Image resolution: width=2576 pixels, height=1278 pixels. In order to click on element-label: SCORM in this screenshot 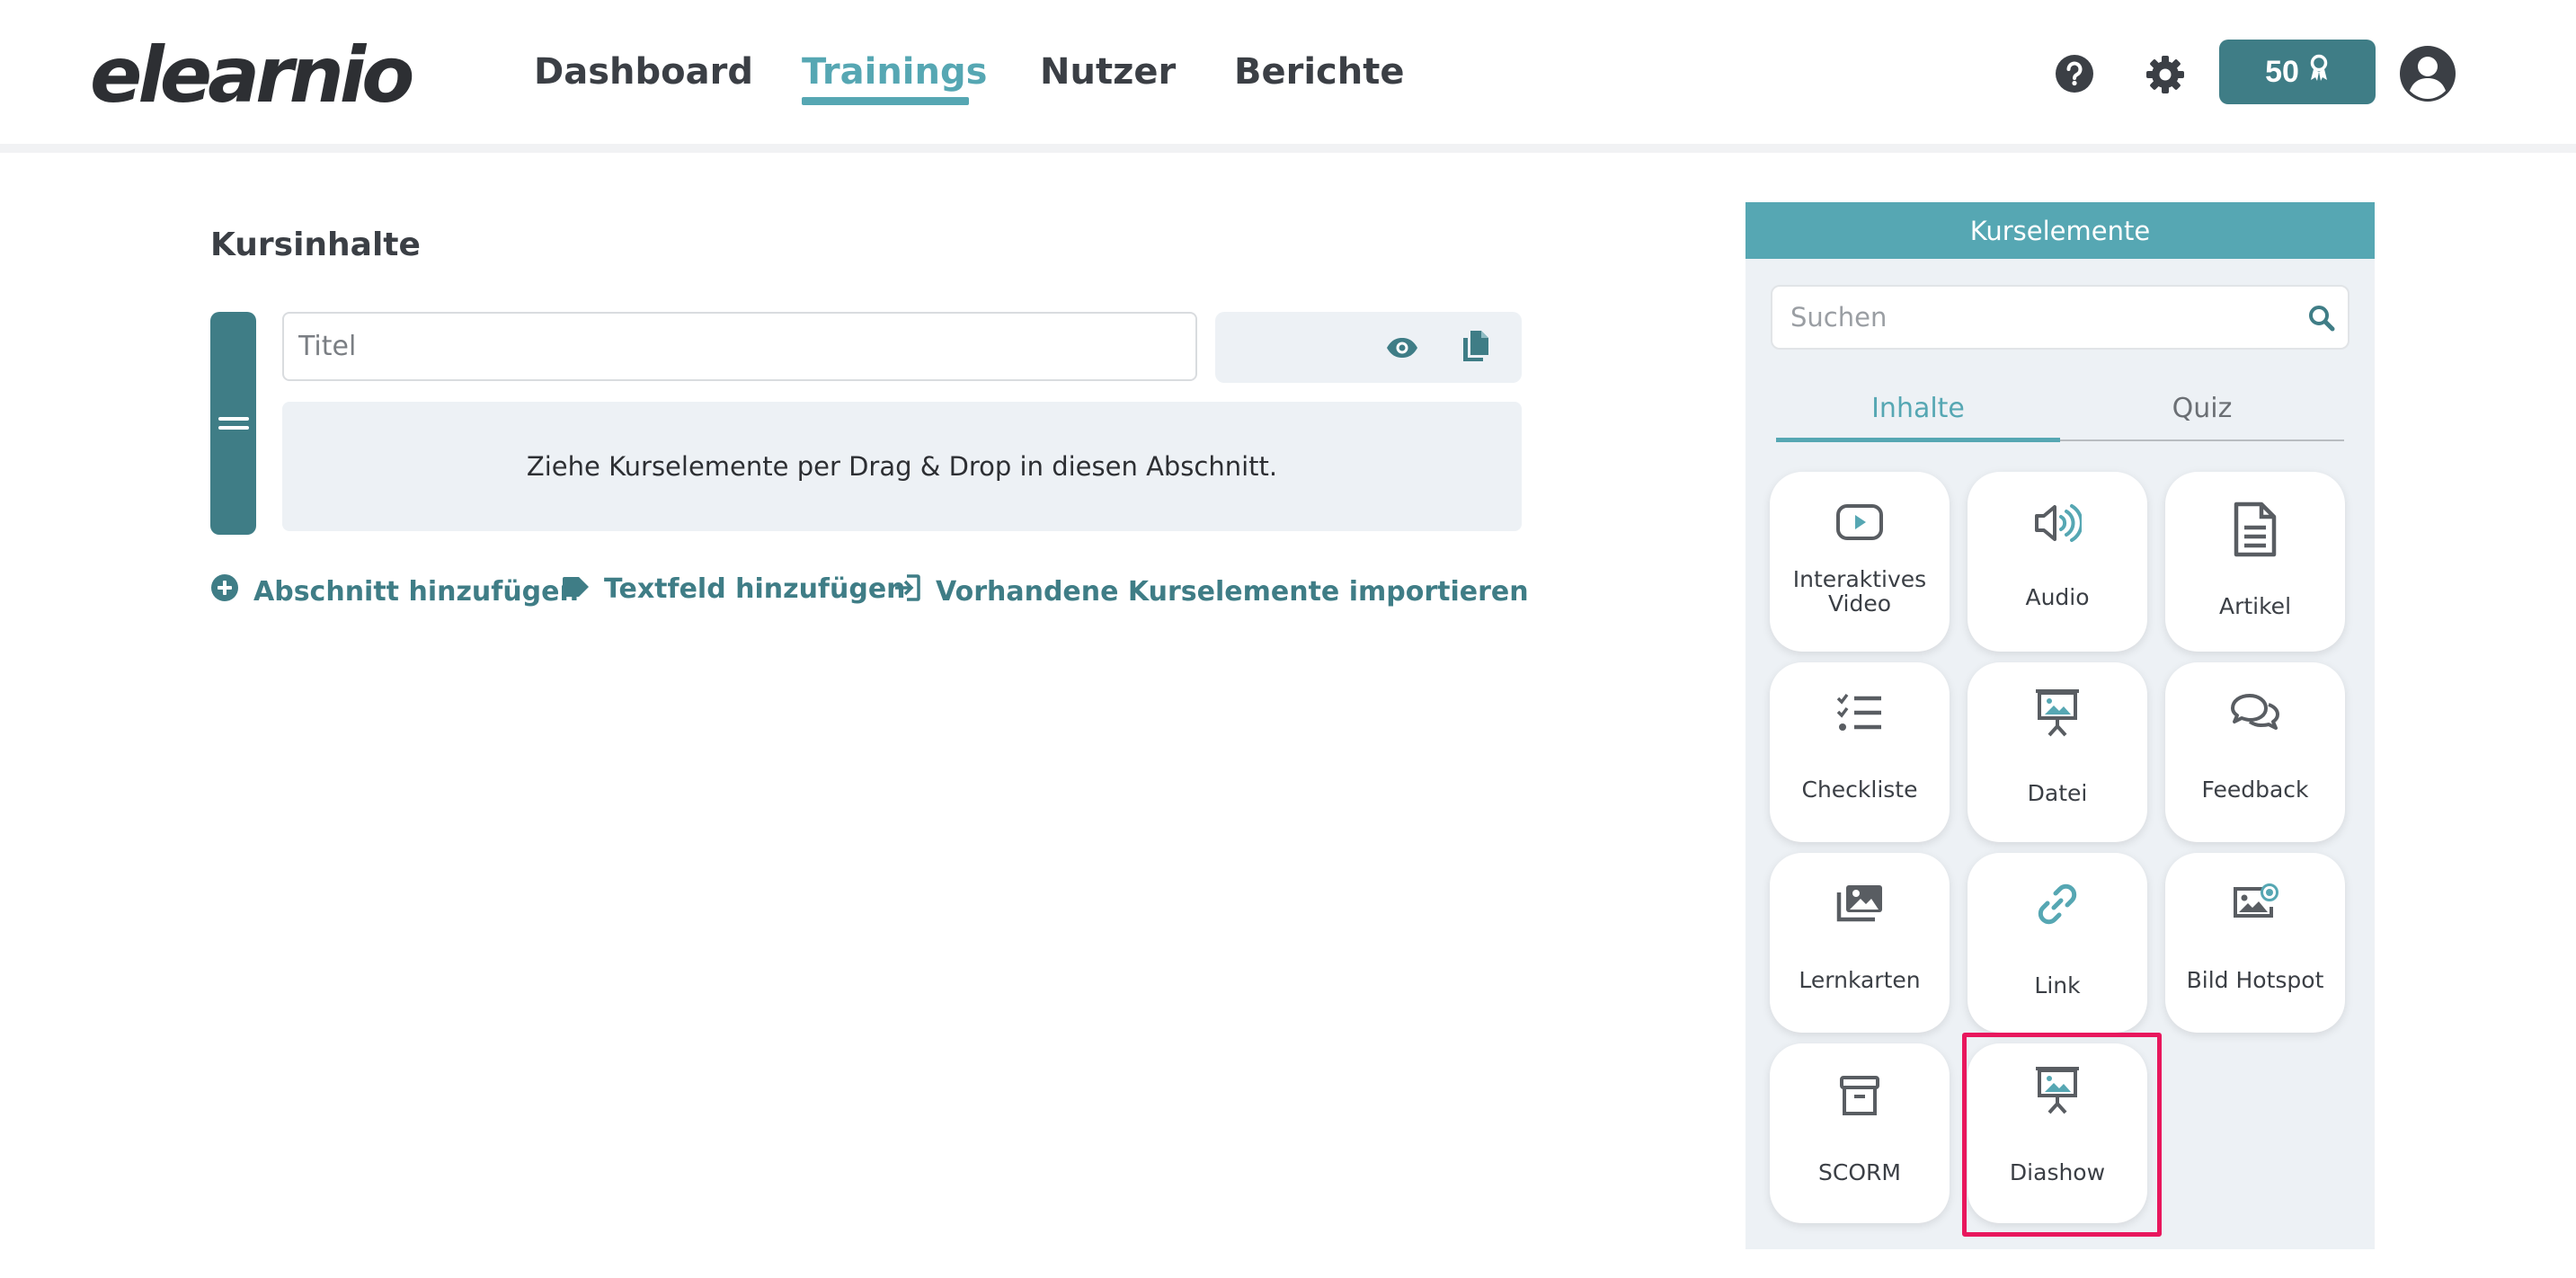, I will do `click(1859, 1172)`.